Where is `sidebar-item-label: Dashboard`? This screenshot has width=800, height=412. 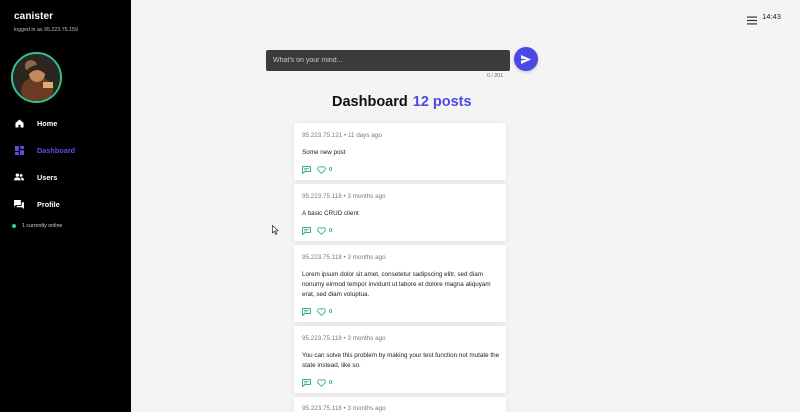
sidebar-item-label: Dashboard is located at coordinates (56, 150).